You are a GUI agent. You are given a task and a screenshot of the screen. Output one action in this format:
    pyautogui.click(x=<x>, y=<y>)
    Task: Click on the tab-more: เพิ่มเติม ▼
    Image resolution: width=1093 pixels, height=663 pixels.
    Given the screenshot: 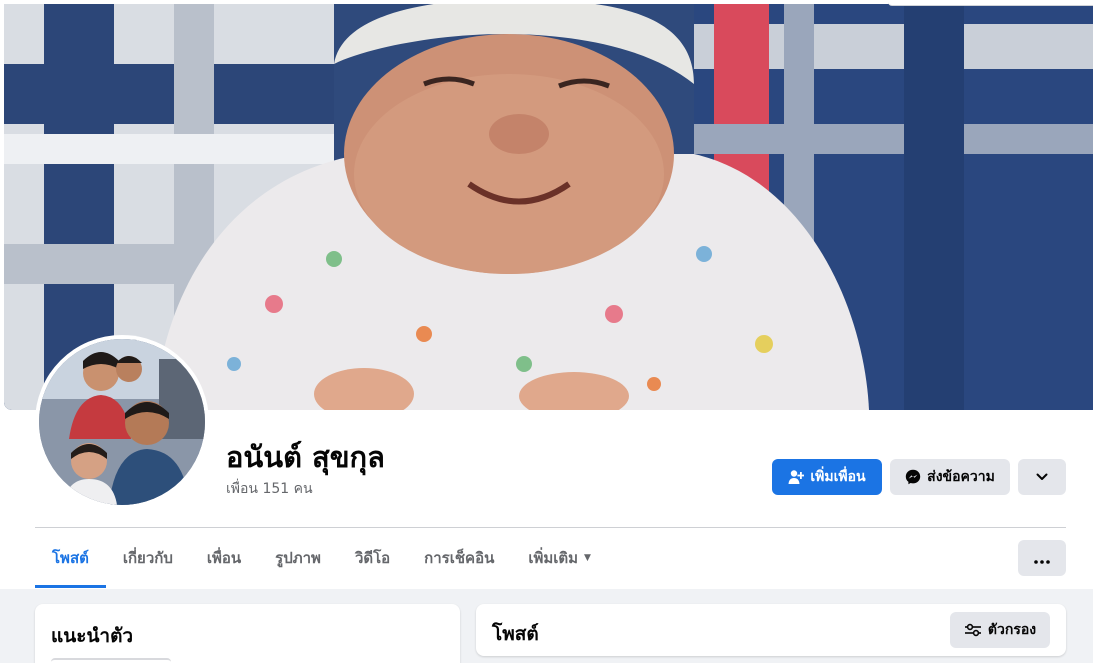 What is the action you would take?
    pyautogui.click(x=559, y=558)
    